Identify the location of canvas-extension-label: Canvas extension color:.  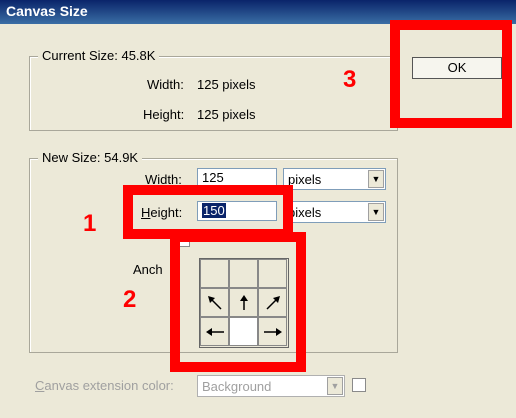
(104, 385).